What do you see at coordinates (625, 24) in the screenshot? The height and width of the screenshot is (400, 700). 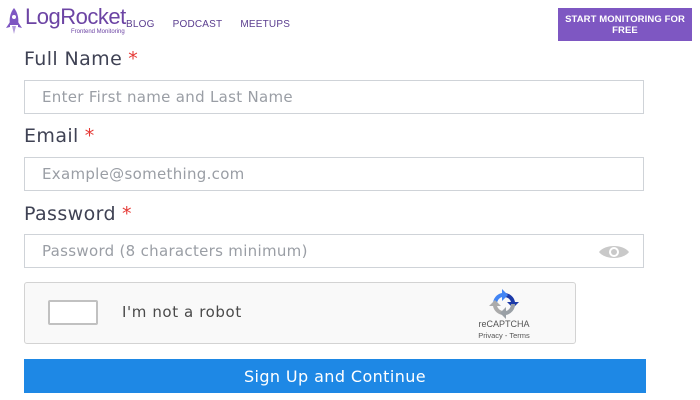 I see `start-monitoring-button: START MONITORING FOR FREE` at bounding box center [625, 24].